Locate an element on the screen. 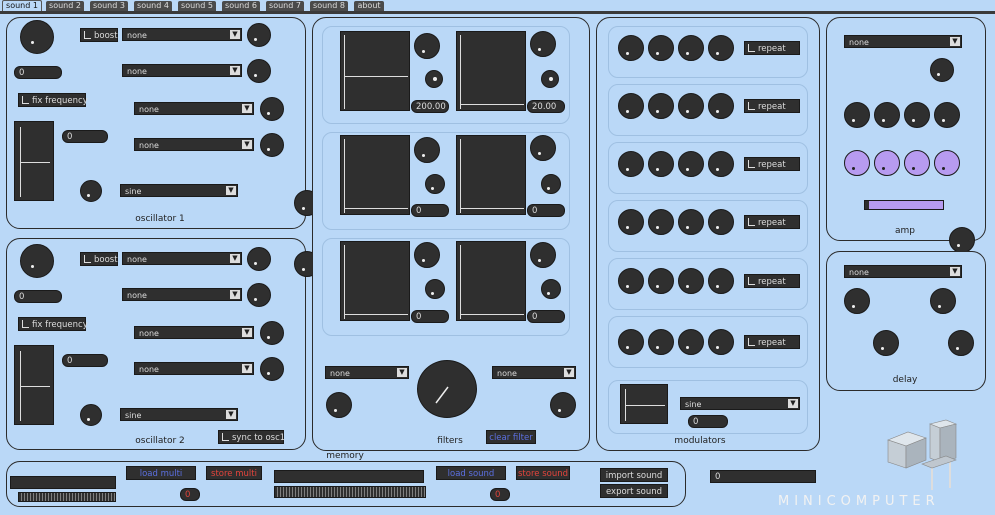  filter-2b-q-knob is located at coordinates (551, 184).